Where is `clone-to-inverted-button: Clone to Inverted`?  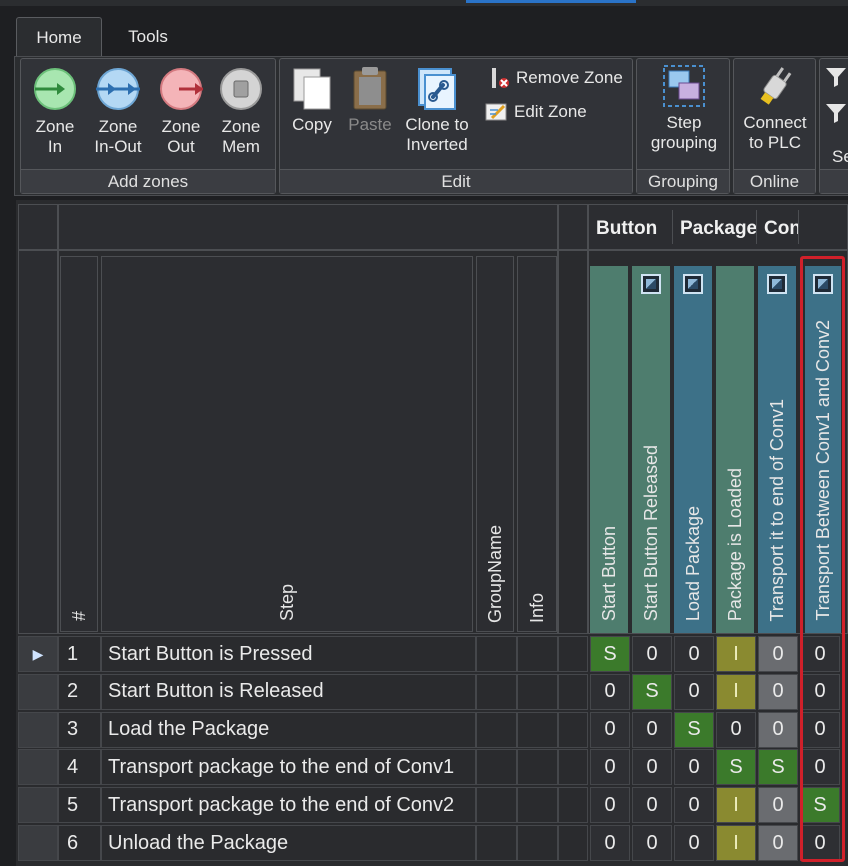 clone-to-inverted-button: Clone to Inverted is located at coordinates (437, 110).